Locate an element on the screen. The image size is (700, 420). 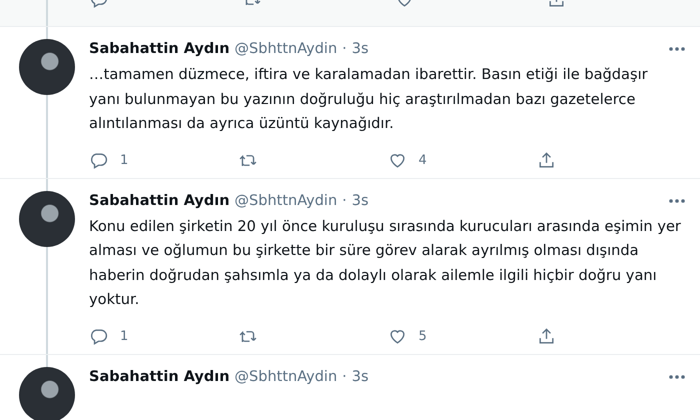
avatar is located at coordinates (47, 393).